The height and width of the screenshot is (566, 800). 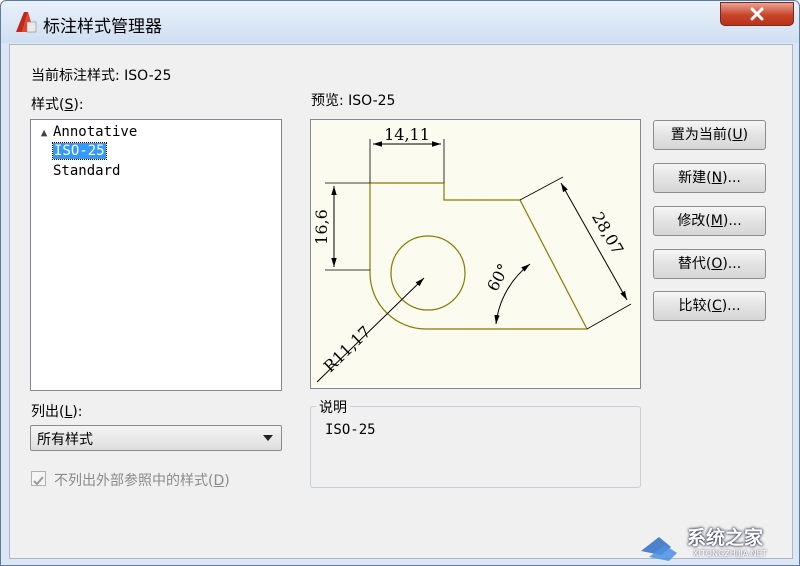 I want to click on dim-radius-text: R11,17, so click(x=347, y=349).